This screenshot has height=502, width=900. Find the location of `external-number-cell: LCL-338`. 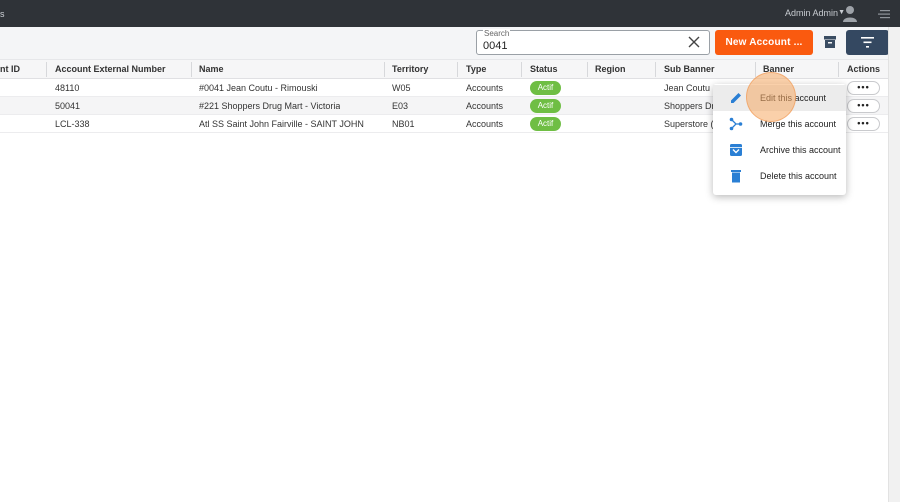

external-number-cell: LCL-338 is located at coordinates (72, 124).